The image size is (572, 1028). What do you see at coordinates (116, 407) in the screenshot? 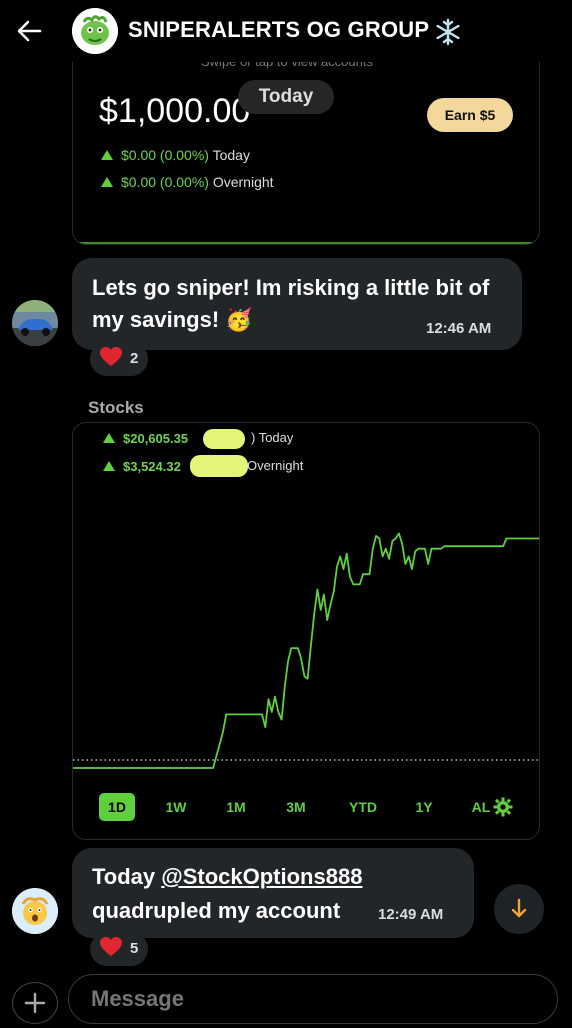
I see `stocks-label: Stocks` at bounding box center [116, 407].